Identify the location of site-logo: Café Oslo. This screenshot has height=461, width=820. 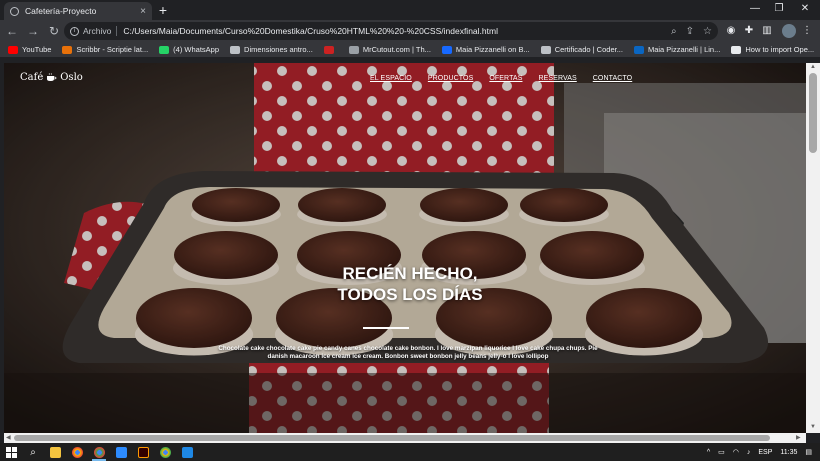
(51, 77).